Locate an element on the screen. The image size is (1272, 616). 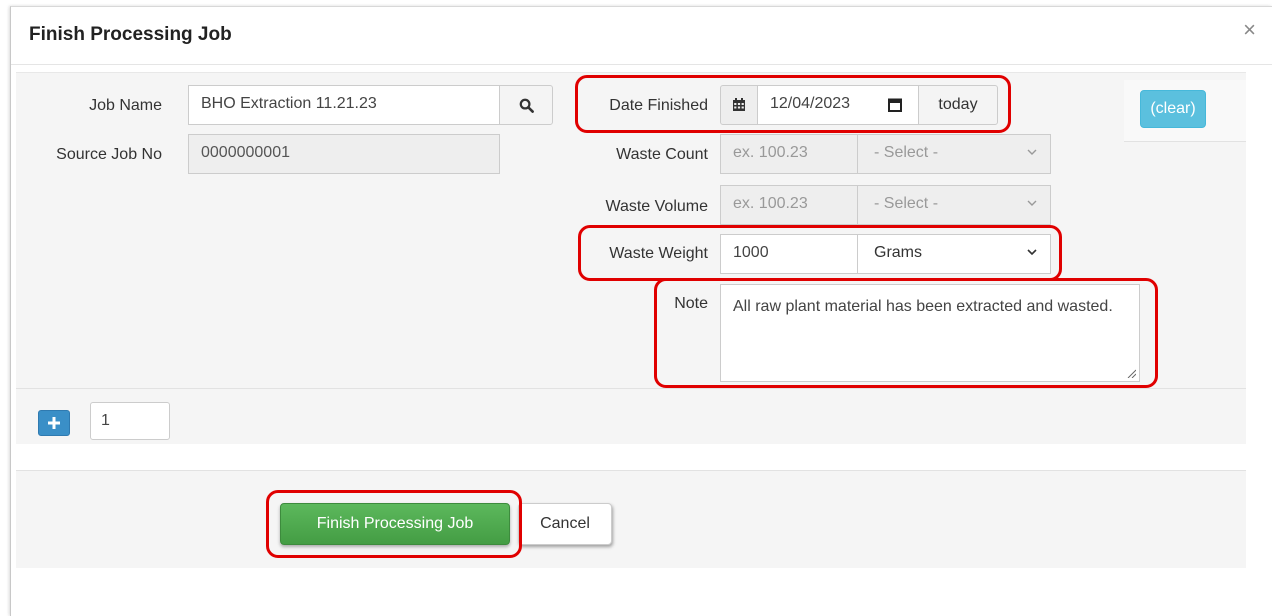
search-icon is located at coordinates (526, 105).